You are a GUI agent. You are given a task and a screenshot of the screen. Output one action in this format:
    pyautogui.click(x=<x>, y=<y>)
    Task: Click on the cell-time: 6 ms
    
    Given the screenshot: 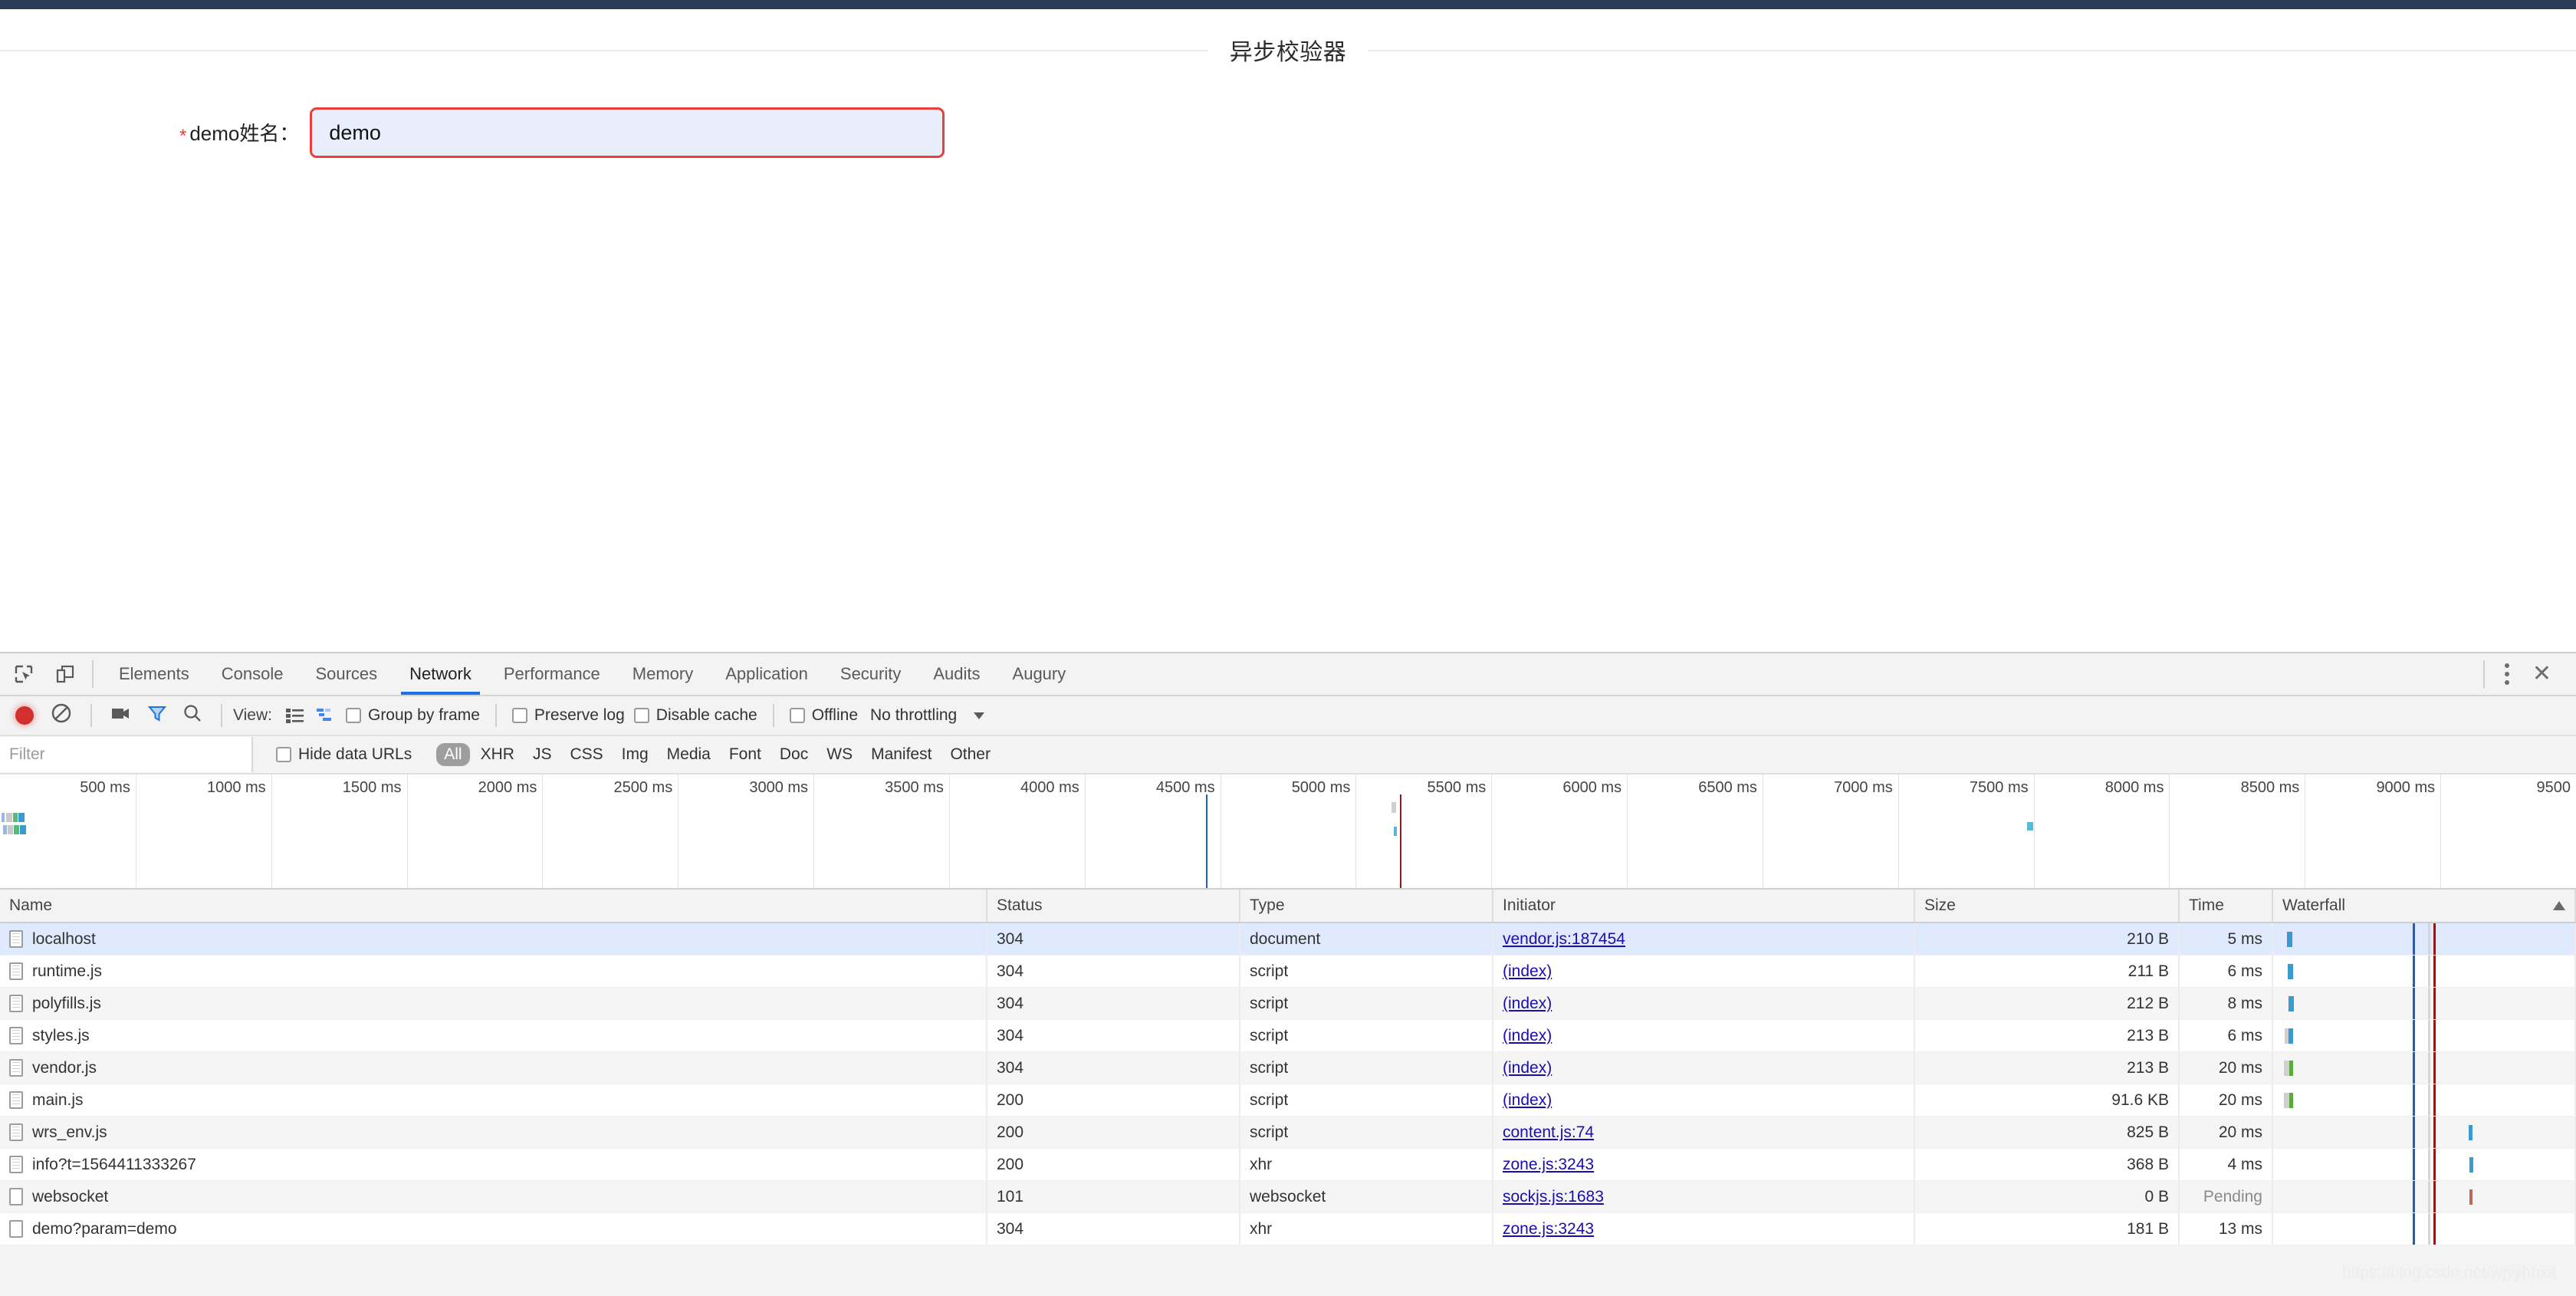 What is the action you would take?
    pyautogui.click(x=2226, y=971)
    